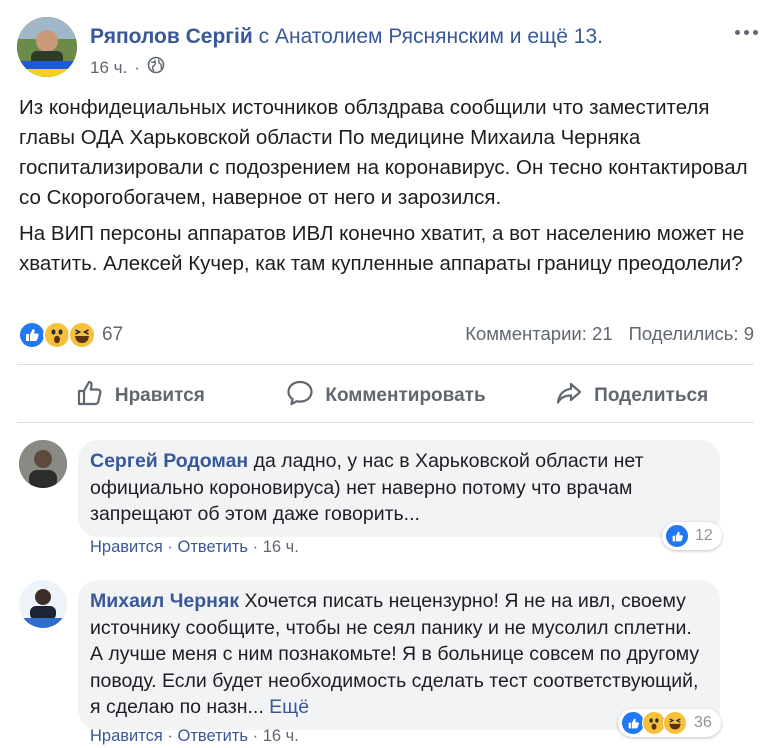  I want to click on reactions-summary: 67, so click(70, 335).